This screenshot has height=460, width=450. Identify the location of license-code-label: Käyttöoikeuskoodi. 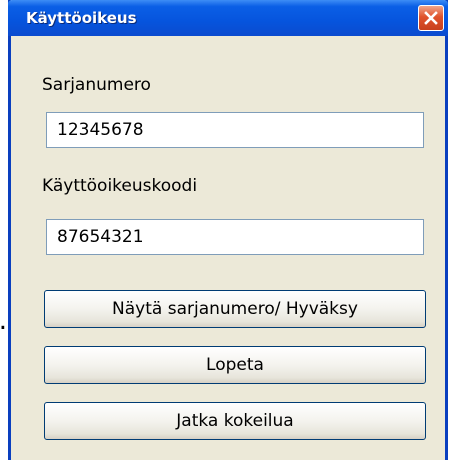
(120, 186).